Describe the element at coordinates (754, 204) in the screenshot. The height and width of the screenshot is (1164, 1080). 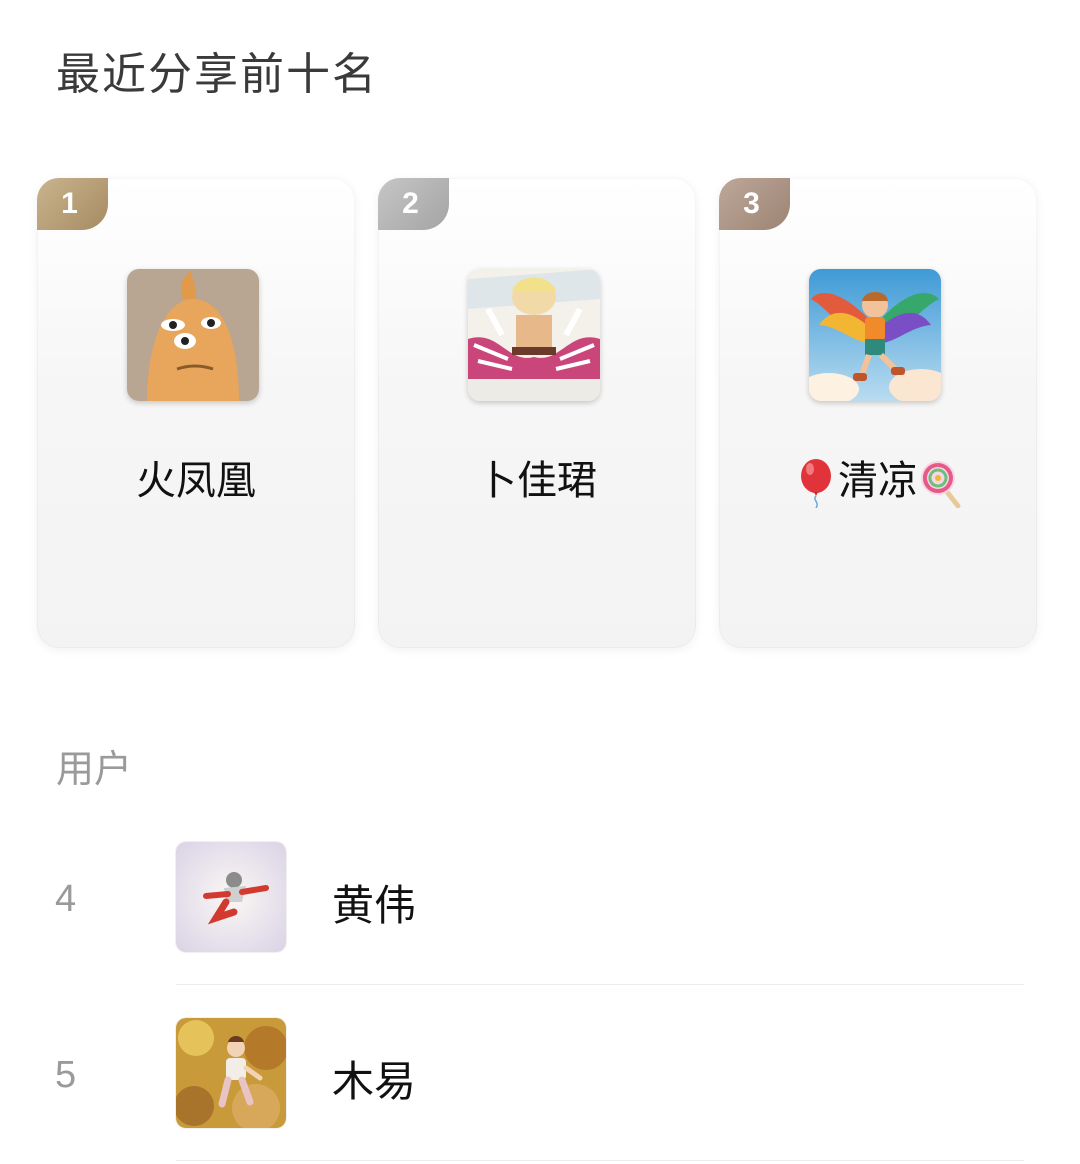
I see `rank-badge-3: 3` at that location.